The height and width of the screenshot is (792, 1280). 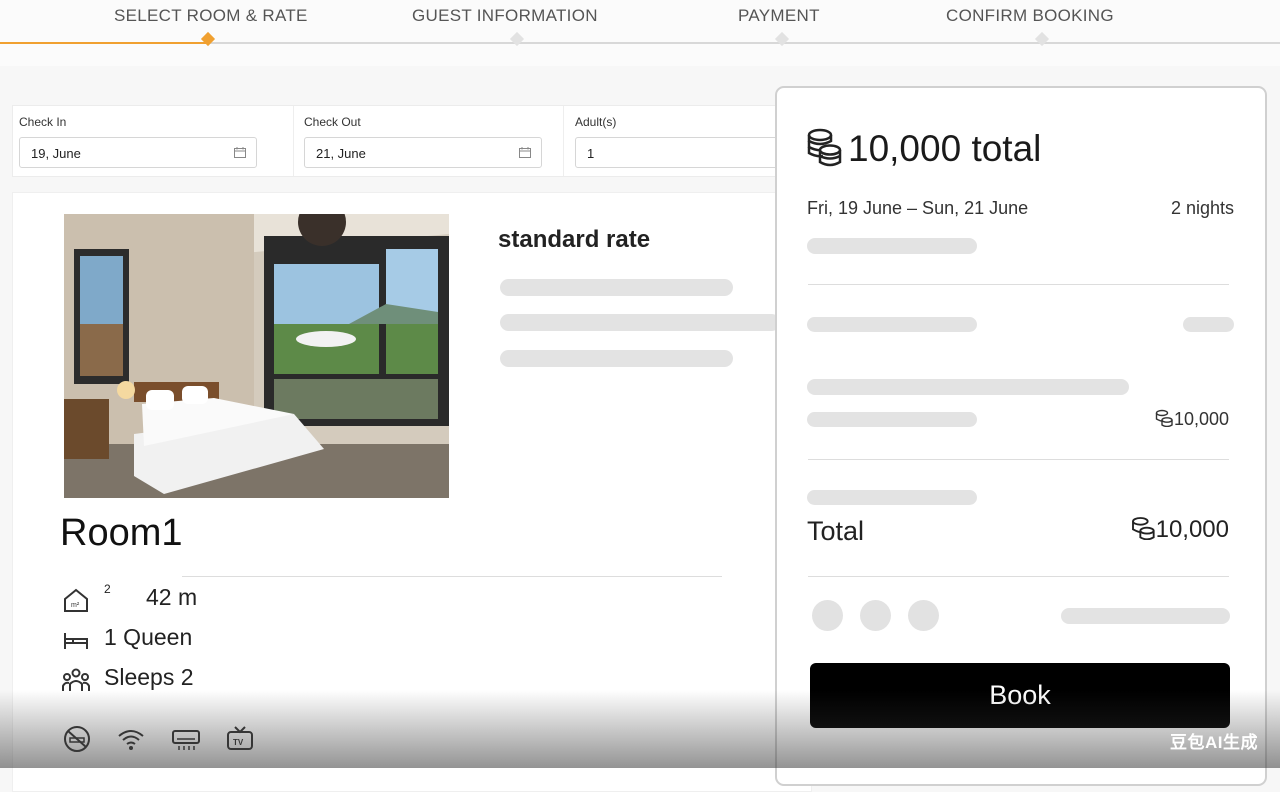 I want to click on check-in-value: 19, June, so click(x=56, y=153).